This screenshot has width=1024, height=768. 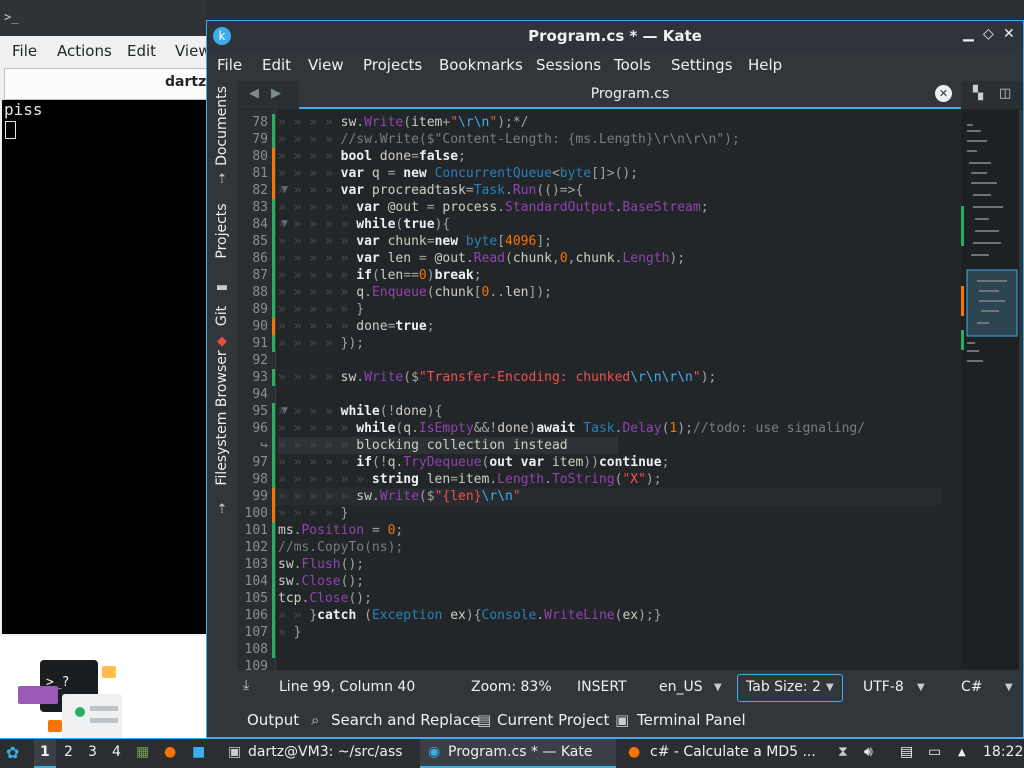 I want to click on konsole-task-icon: ▣, so click(x=235, y=752).